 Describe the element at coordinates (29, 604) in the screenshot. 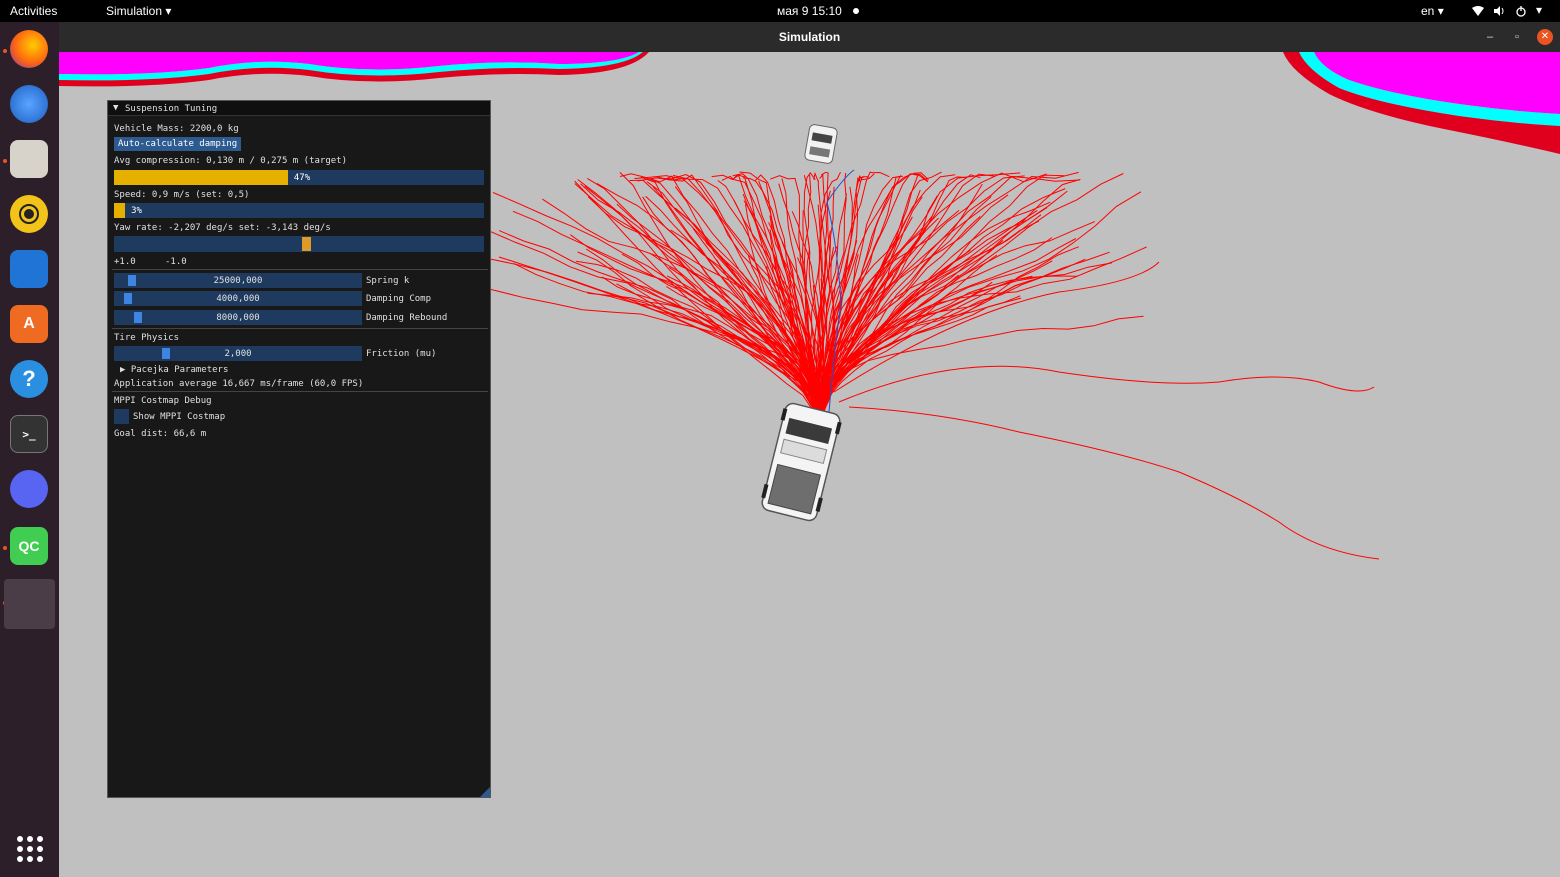

I see `simulation-app-icon` at that location.